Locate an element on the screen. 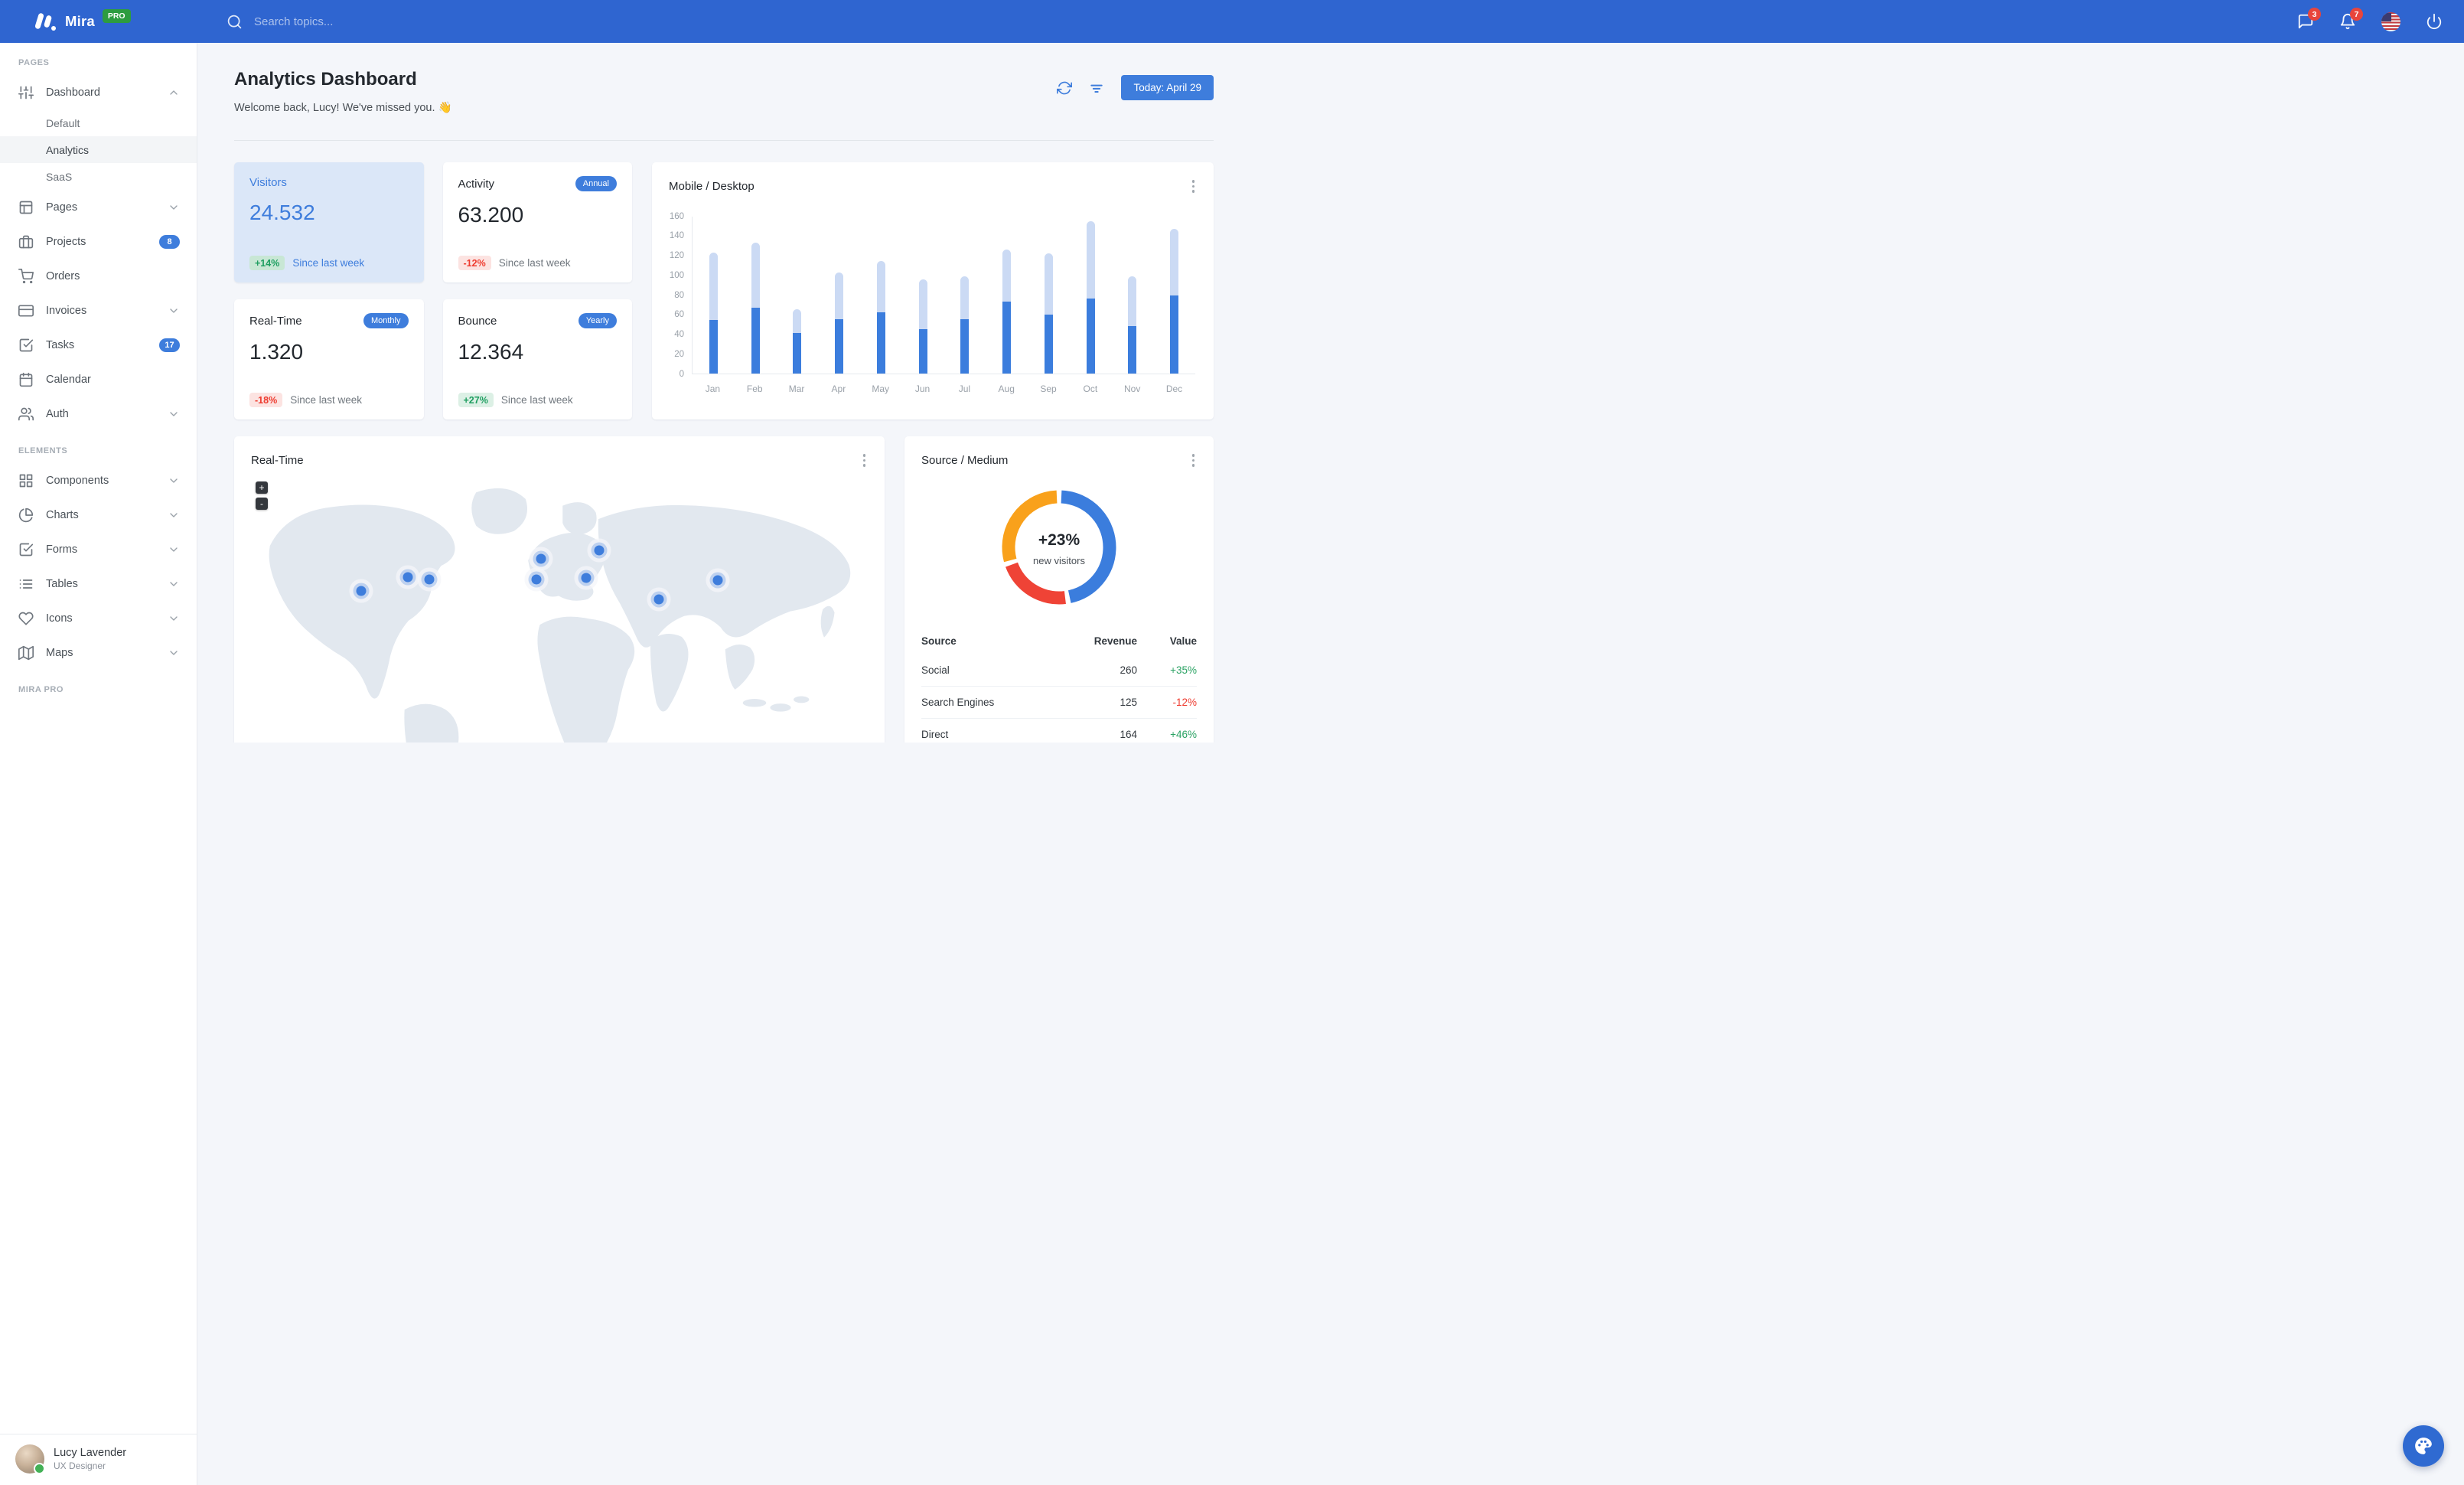 The image size is (2464, 1485). search-input is located at coordinates (380, 21).